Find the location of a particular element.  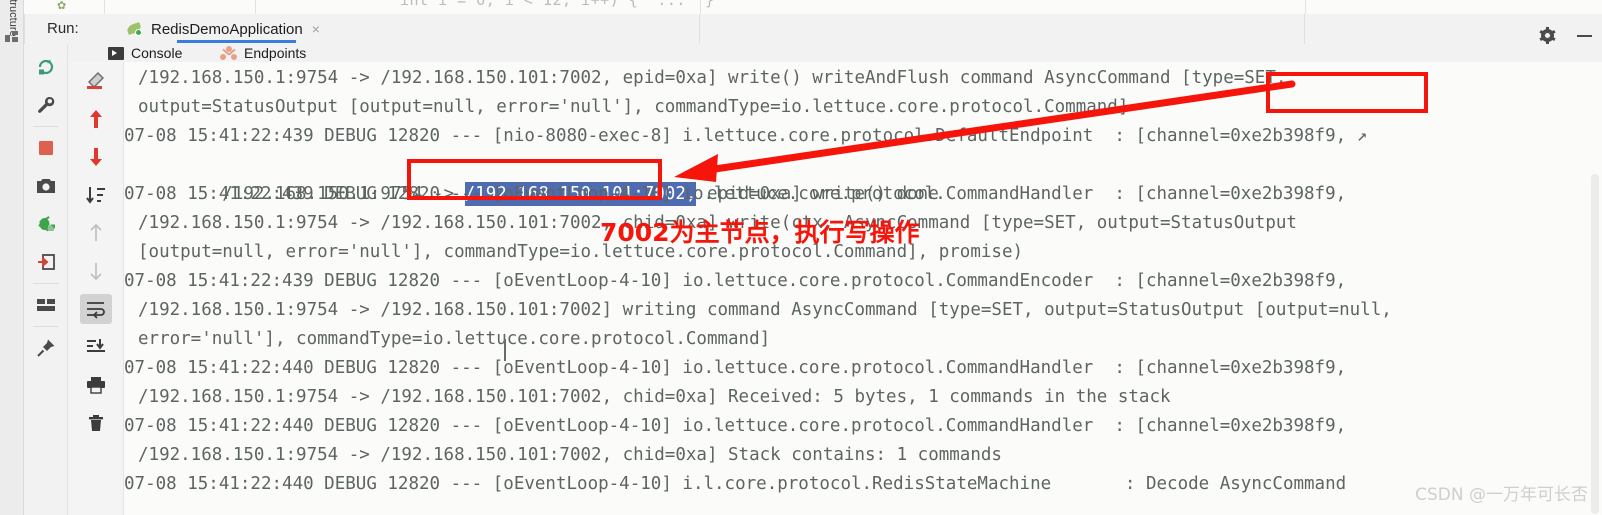

print-button is located at coordinates (96, 385).